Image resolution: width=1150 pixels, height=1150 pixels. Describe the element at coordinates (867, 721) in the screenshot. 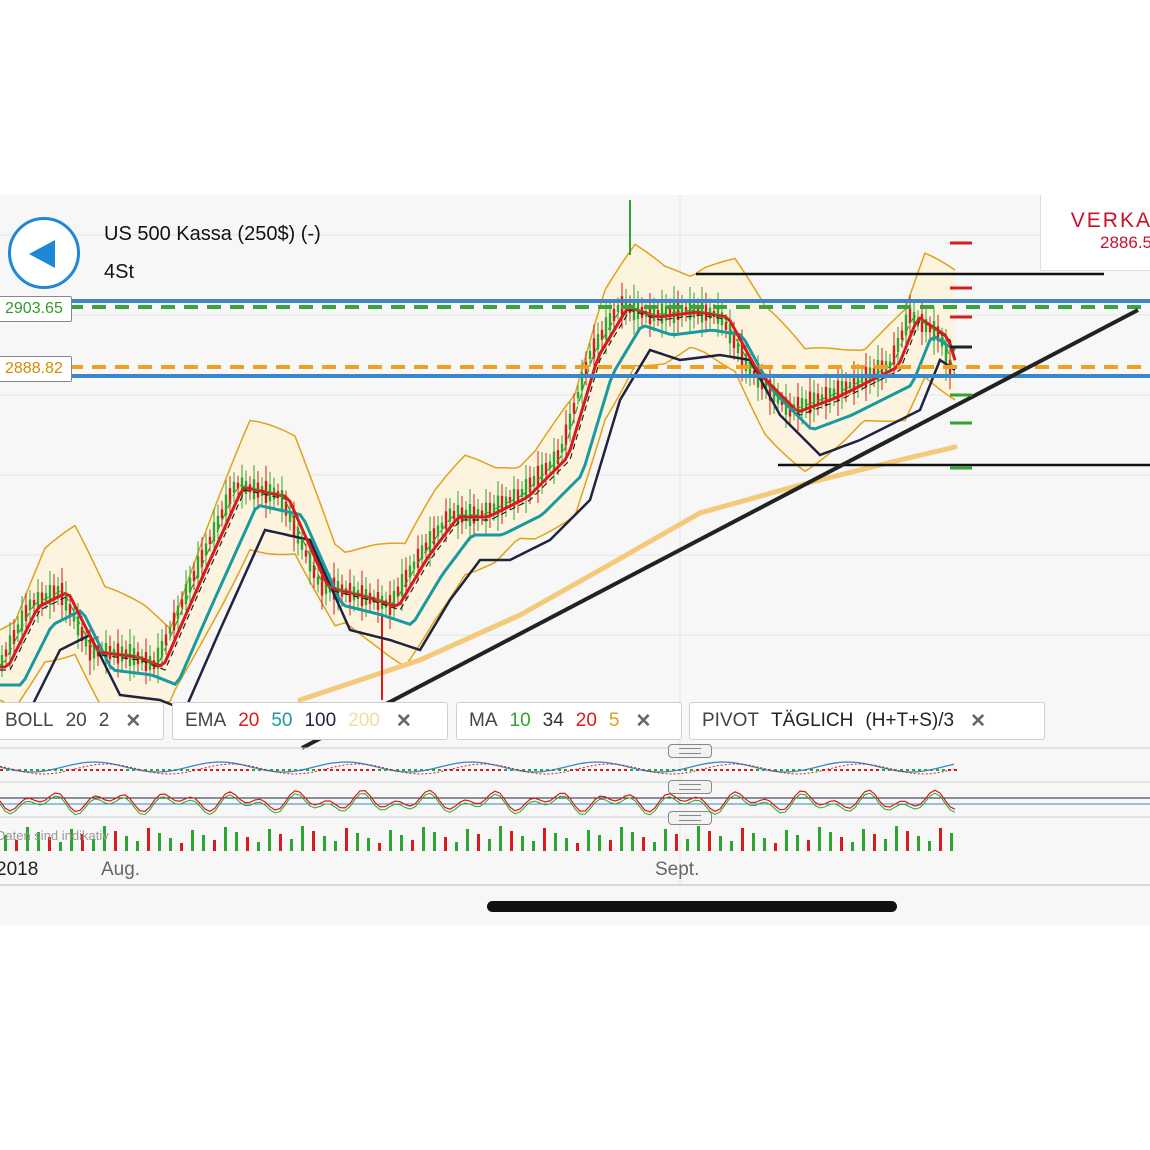

I see `indicator-pivot: PIVOT TÄGLICH (H+T+S)/3 ✕` at that location.